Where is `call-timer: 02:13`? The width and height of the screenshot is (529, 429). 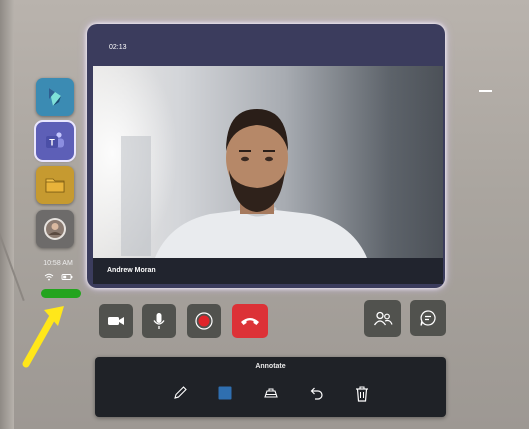
call-timer: 02:13 is located at coordinates (118, 47).